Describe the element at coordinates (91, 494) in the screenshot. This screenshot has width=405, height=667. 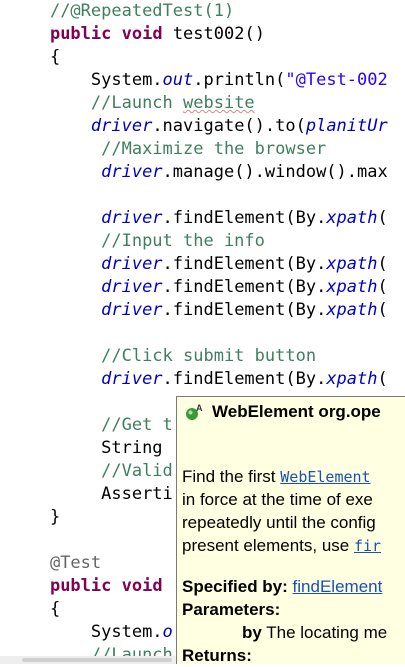
I see `code-line: Asserti` at that location.